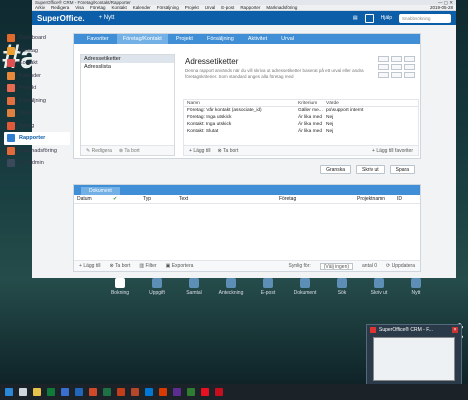  Describe the element at coordinates (392, 151) in the screenshot. I see `add-favorites-button: + Lägg till favoriter` at that location.